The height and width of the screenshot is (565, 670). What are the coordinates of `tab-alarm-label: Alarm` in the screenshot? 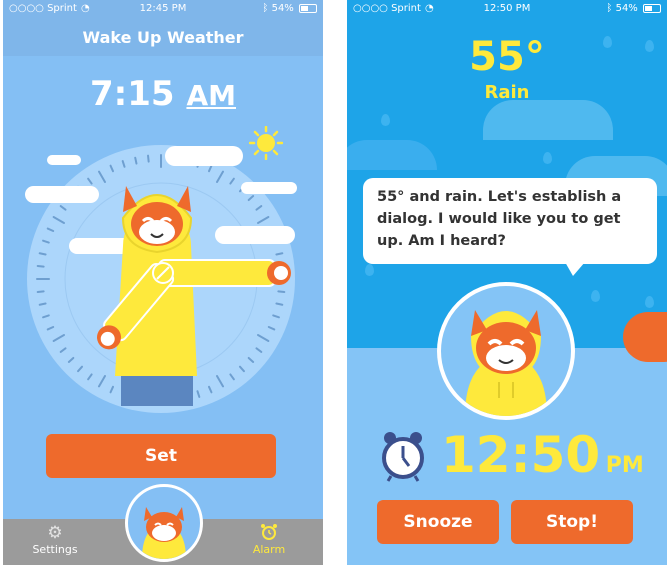 It's located at (269, 549).